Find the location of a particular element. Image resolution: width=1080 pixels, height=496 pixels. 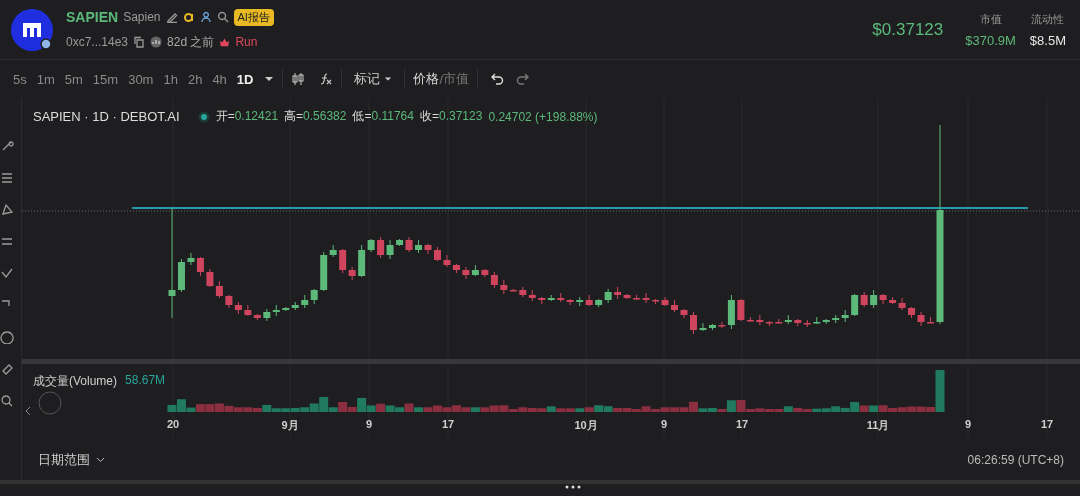

ohlc-value: 0.12421 is located at coordinates (256, 116).